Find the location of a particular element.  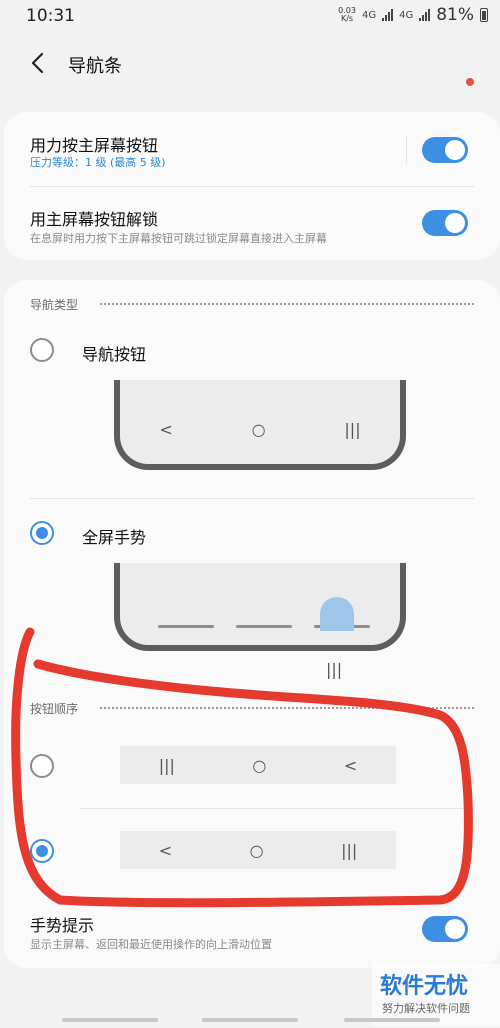

watermark-main: 软件无忧 is located at coordinates (424, 986).